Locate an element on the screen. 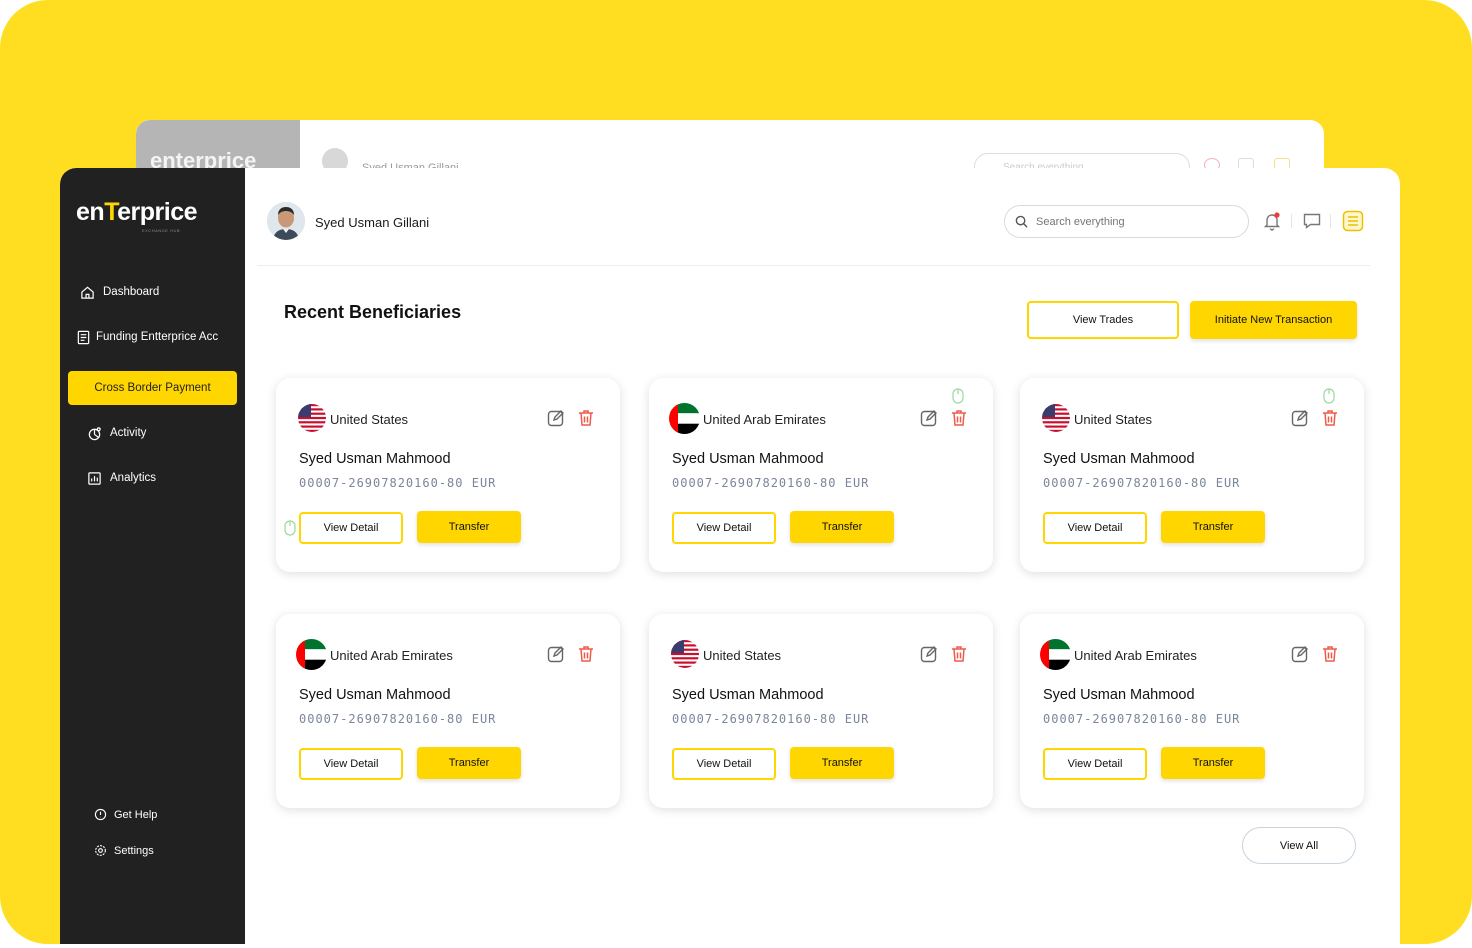 The width and height of the screenshot is (1472, 948). search-bar is located at coordinates (1126, 221).